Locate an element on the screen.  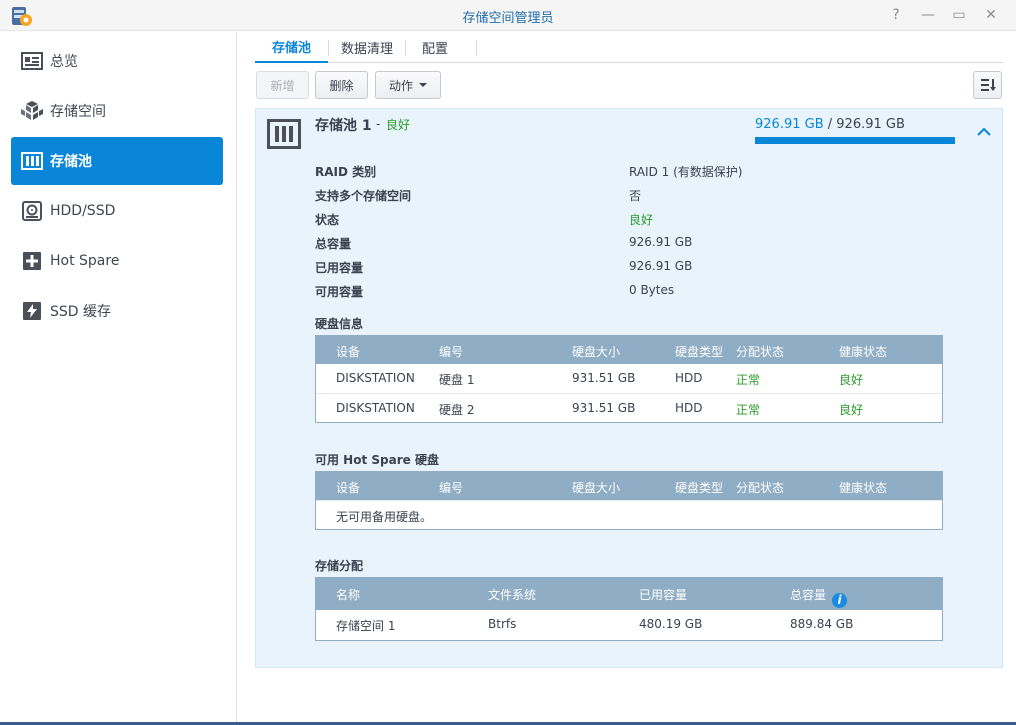
hot-spare-table: 设备 编号 硬盘大小 硬盘类型 分配状态 健康状态 无可用备用硬盘。 is located at coordinates (629, 500).